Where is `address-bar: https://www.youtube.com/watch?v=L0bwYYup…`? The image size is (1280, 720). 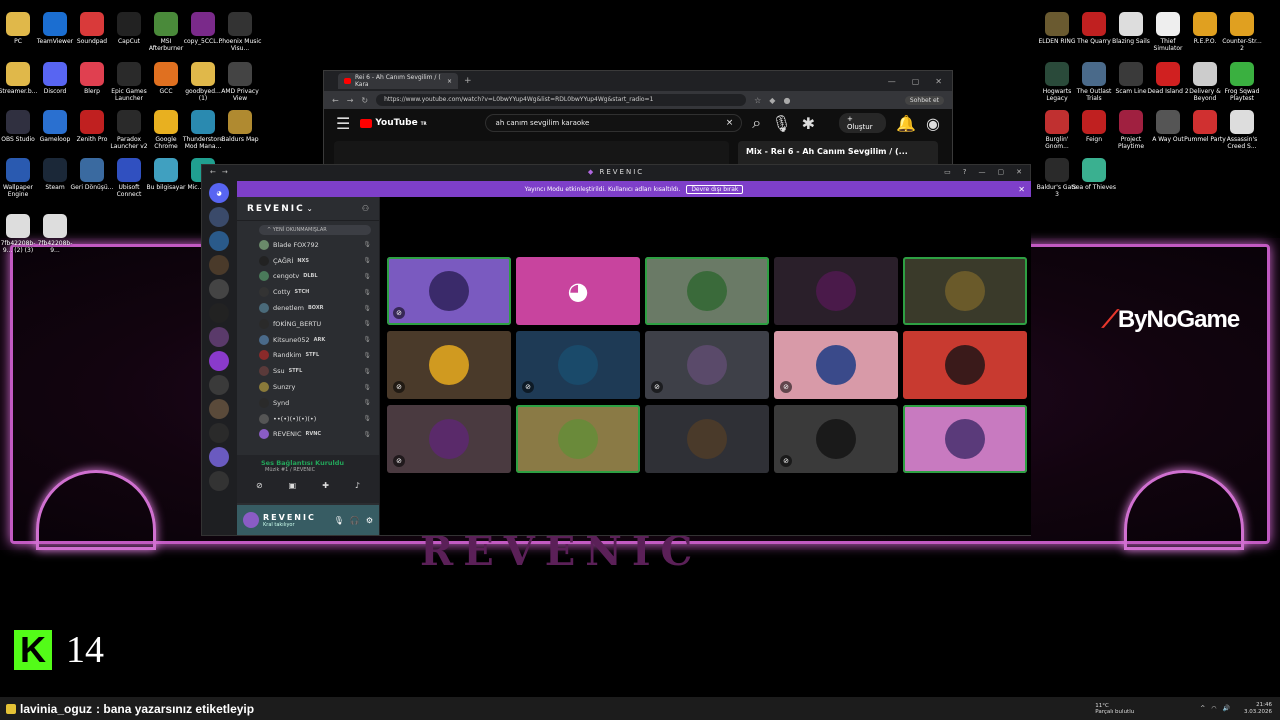 address-bar: https://www.youtube.com/watch?v=L0bwYYup… is located at coordinates (561, 100).